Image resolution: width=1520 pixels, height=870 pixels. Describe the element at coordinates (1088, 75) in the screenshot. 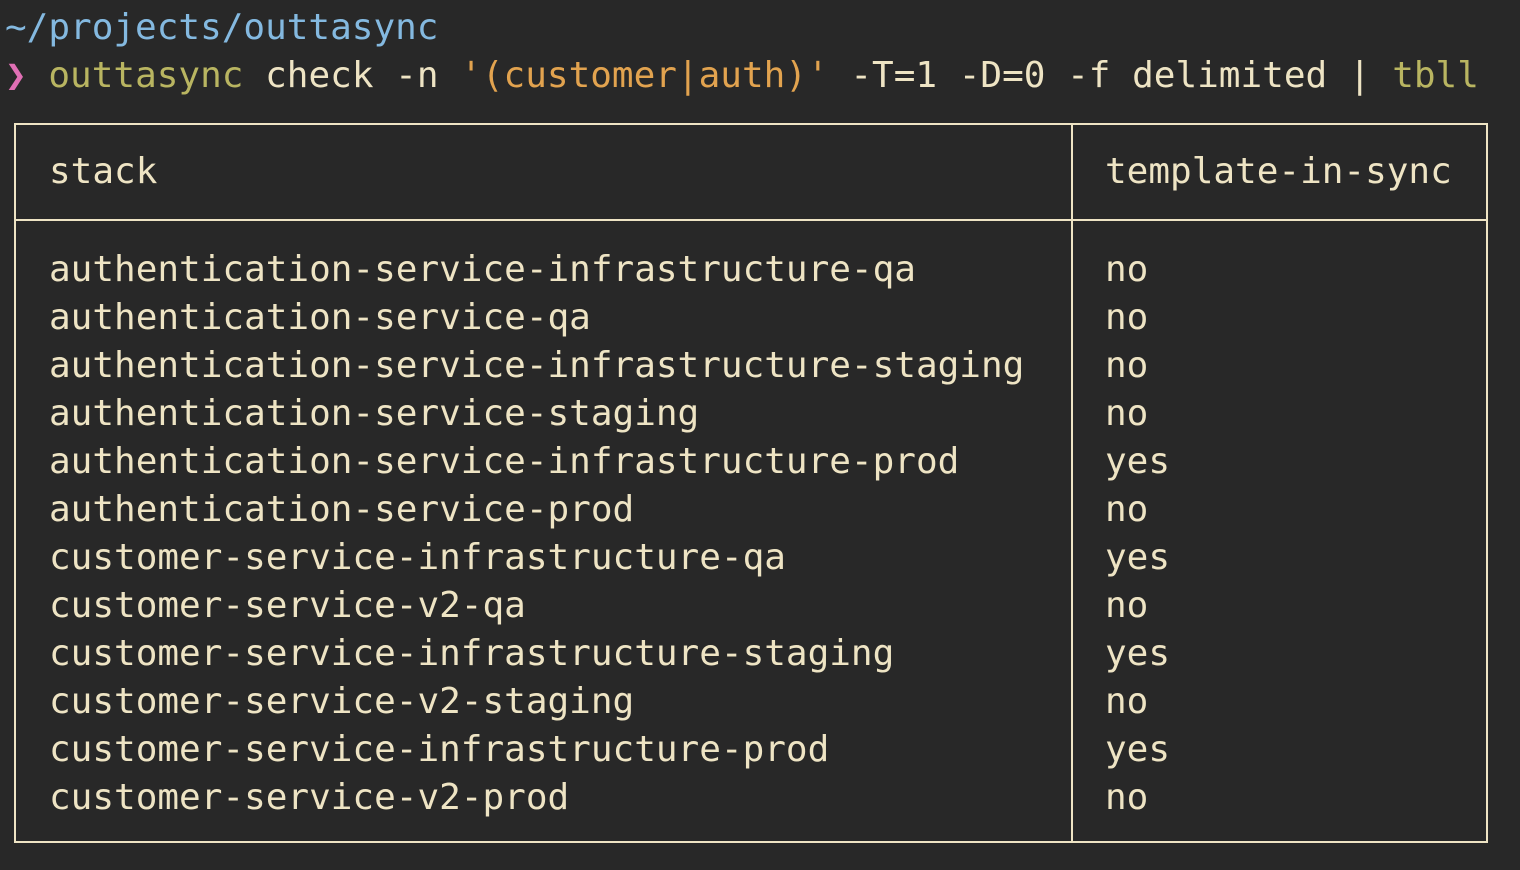

I see `command-flags: -T=1 -D=0 -f delimited` at that location.